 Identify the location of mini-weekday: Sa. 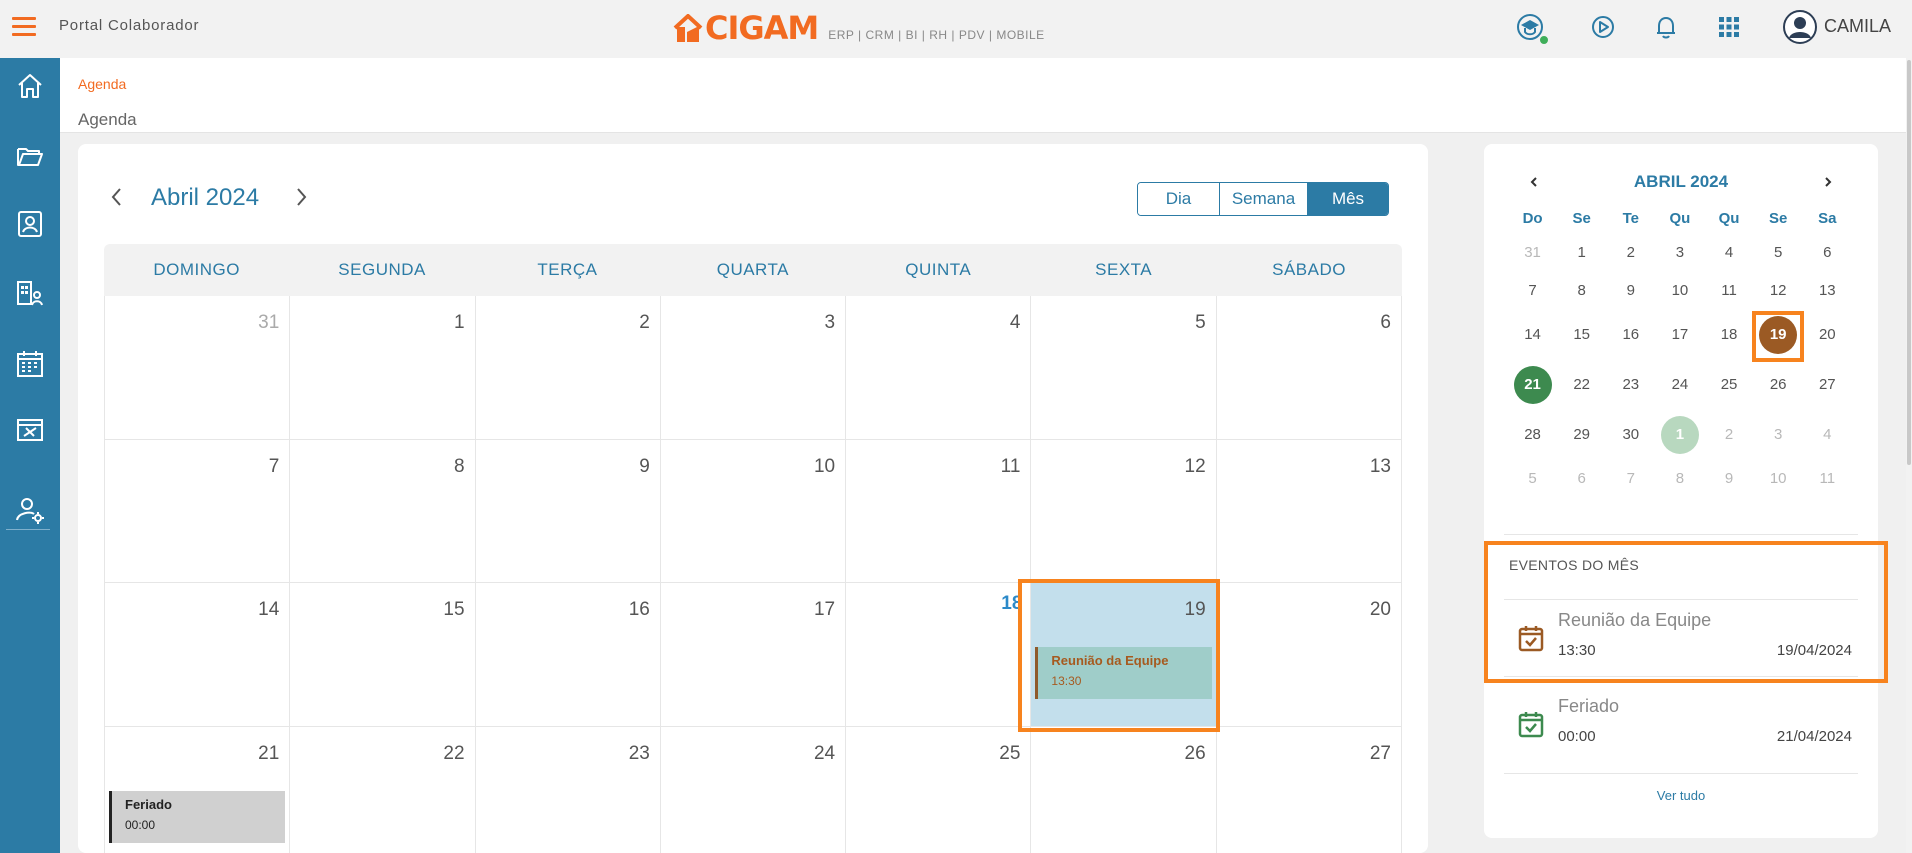
(1827, 218).